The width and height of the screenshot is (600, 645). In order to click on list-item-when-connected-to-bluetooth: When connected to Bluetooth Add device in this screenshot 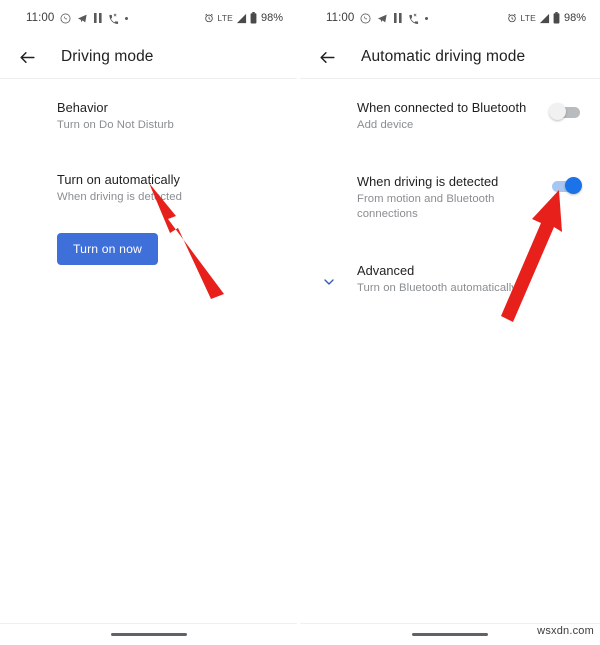, I will do `click(450, 116)`.